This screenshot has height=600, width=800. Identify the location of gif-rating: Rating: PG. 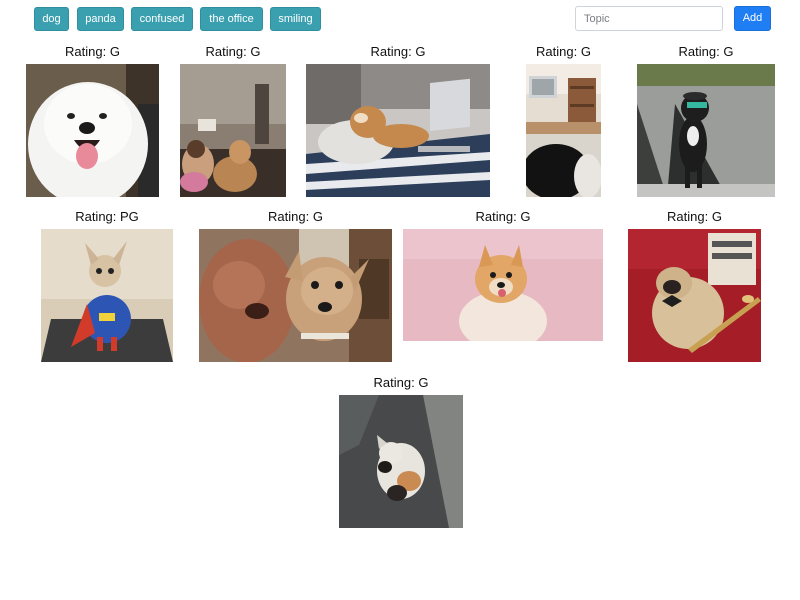
(107, 216).